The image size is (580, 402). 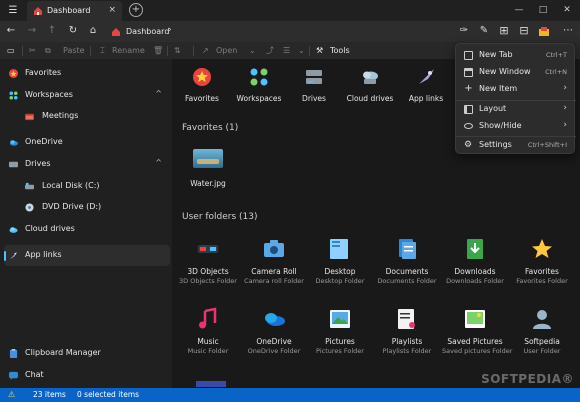 I want to click on tab-dashboard: Dashboard ×, so click(x=74, y=11).